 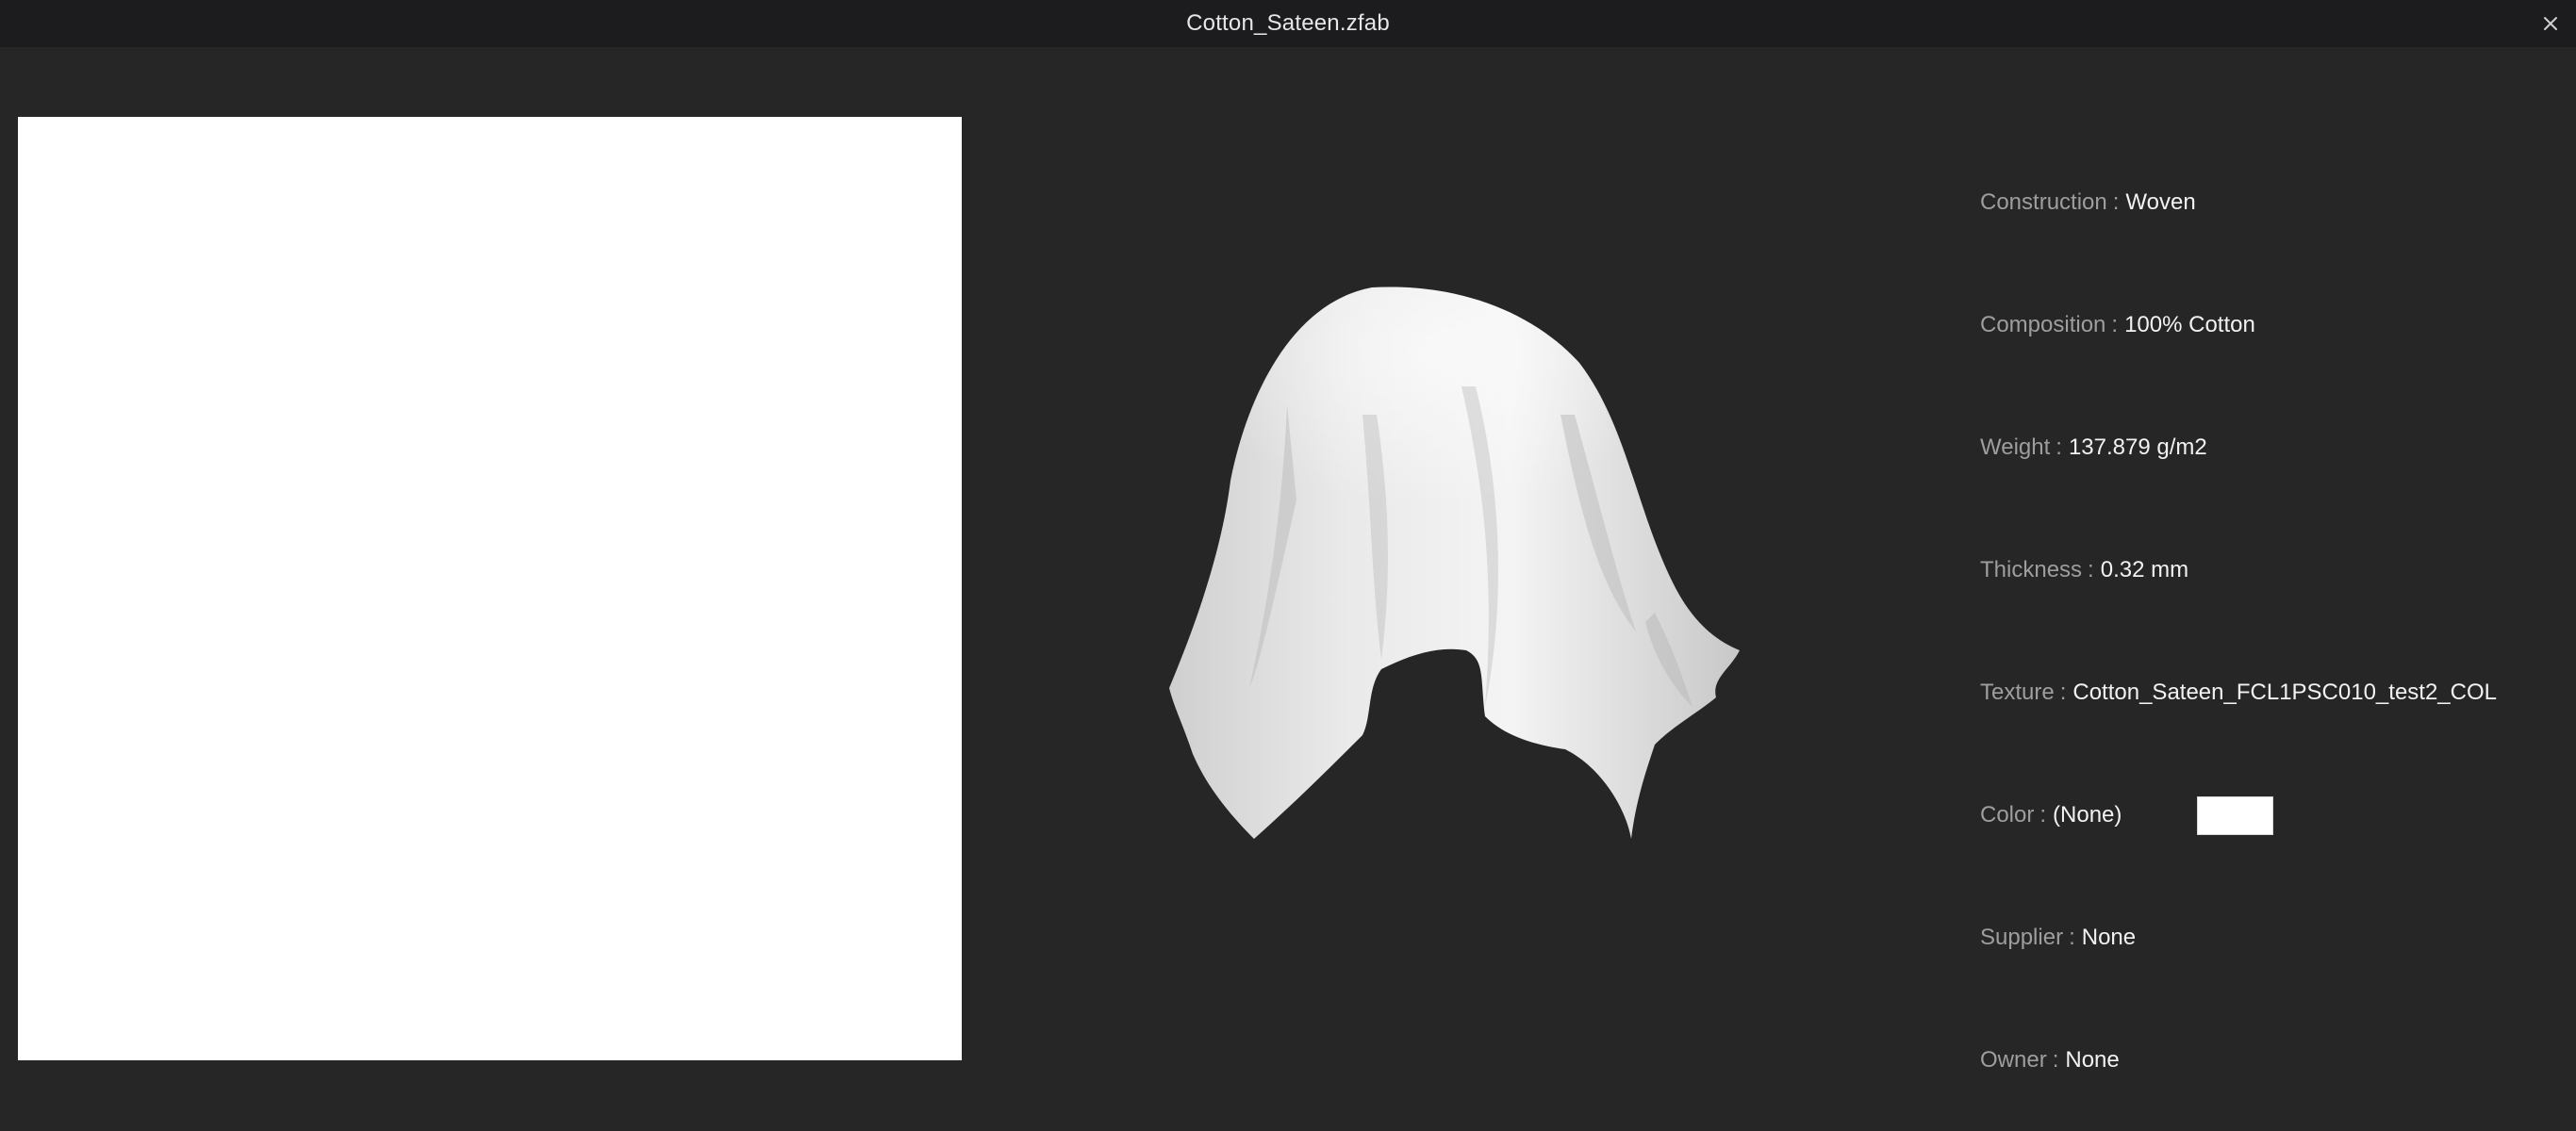 What do you see at coordinates (2189, 324) in the screenshot?
I see `property-value: 100% Cotton` at bounding box center [2189, 324].